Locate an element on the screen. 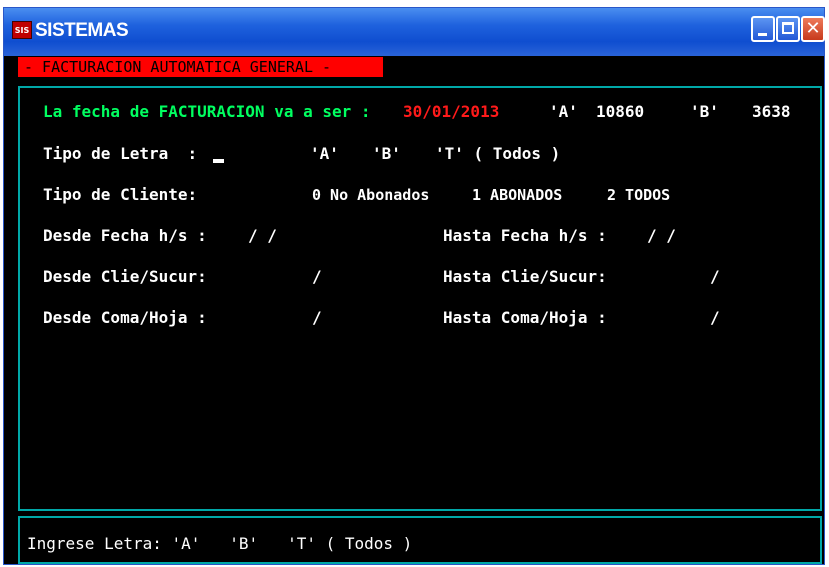 The image size is (829, 567). hasta-coma-label: Hasta Coma/Hoja : is located at coordinates (525, 317).